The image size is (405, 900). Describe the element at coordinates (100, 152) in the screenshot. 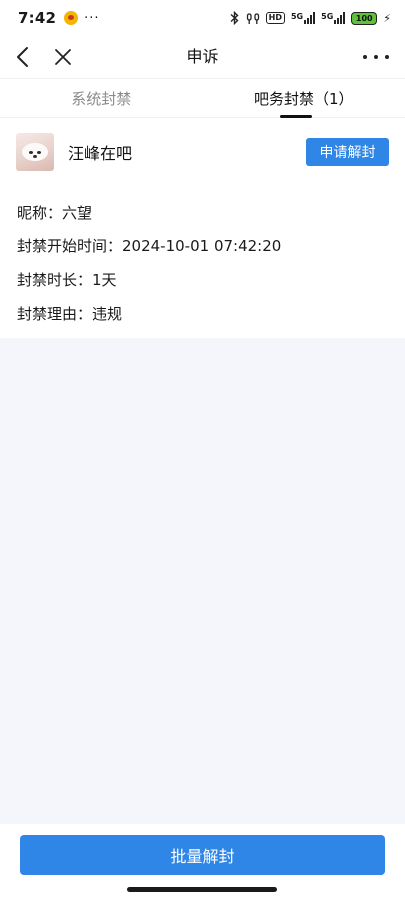

I see `forum-name: 汪峰在吧` at that location.